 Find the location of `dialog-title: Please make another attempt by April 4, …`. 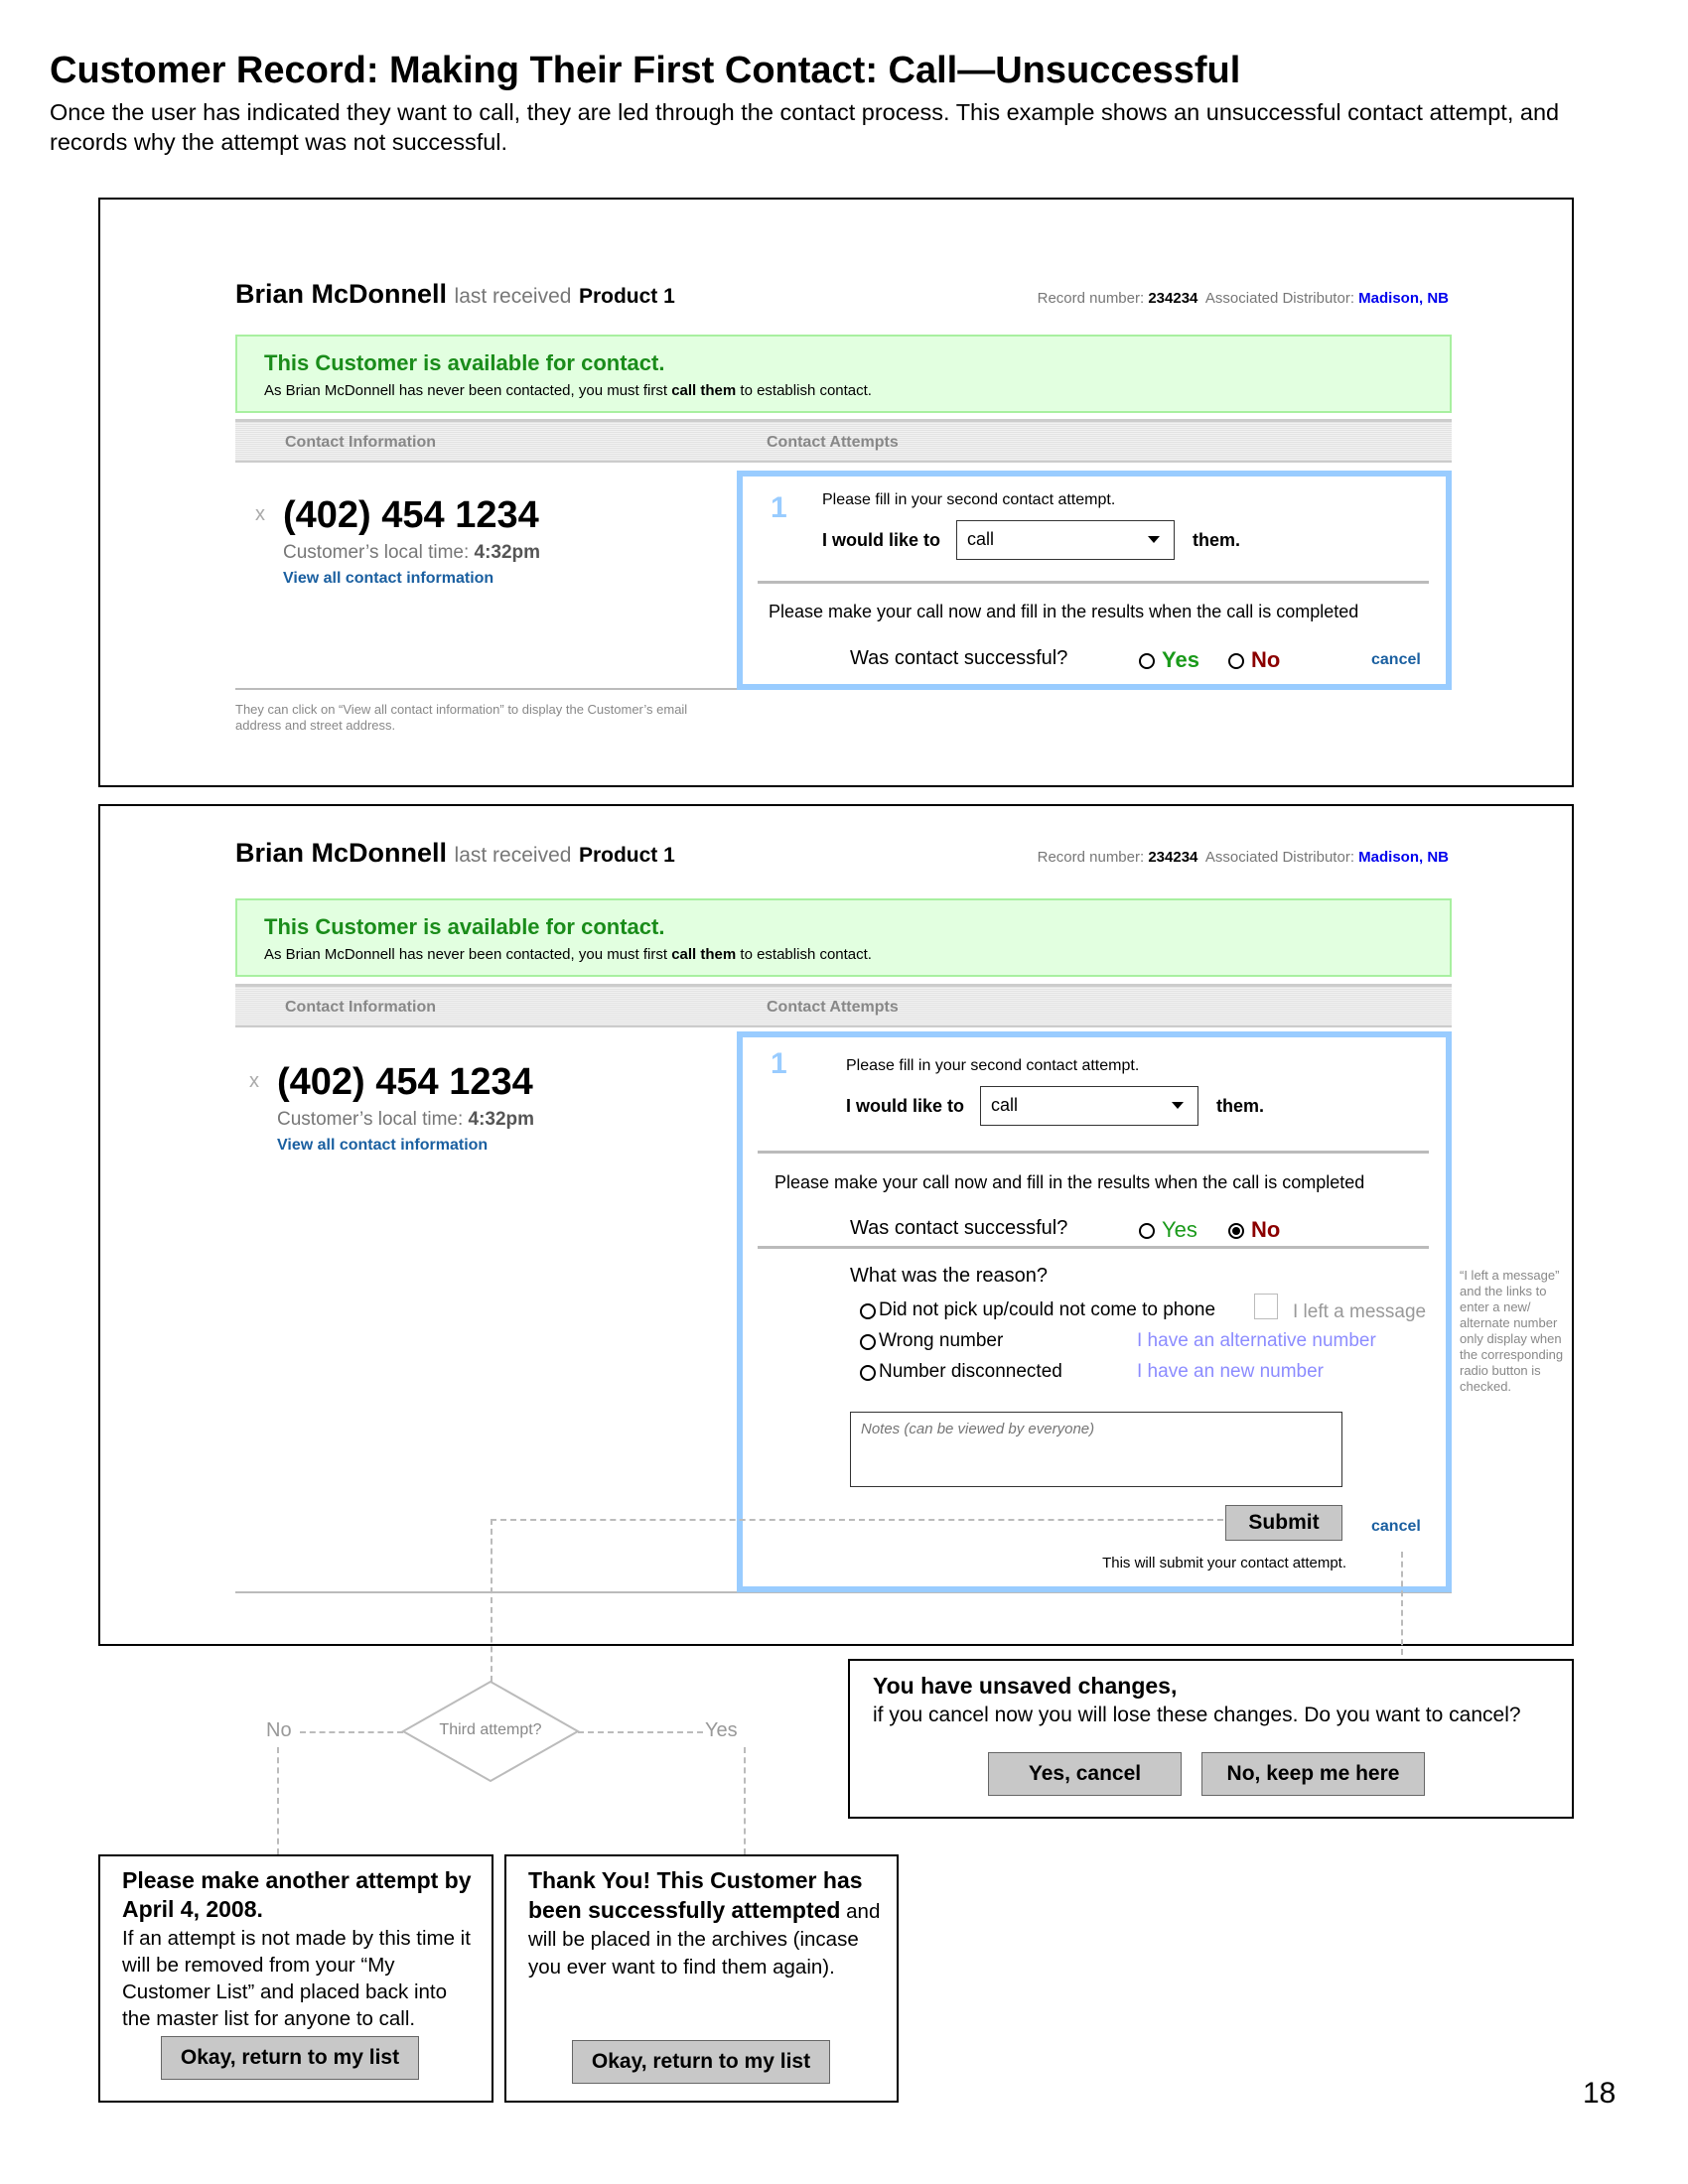

dialog-title: Please make another attempt by April 4, … is located at coordinates (297, 1894).